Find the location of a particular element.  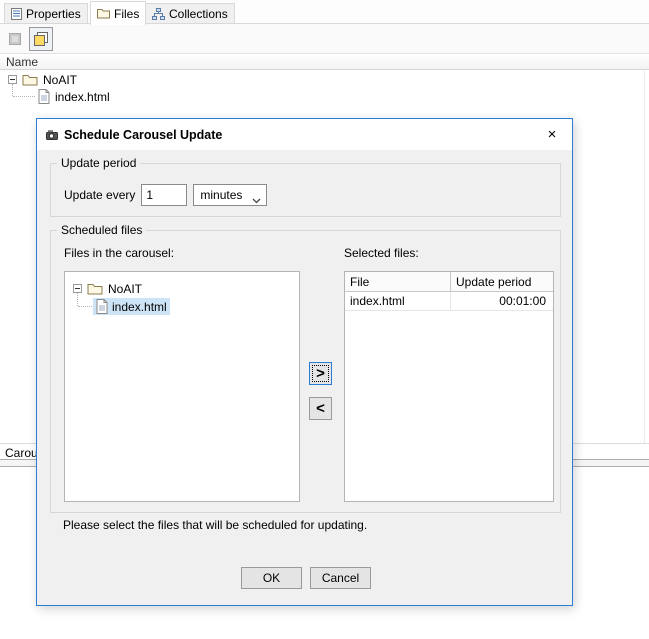

tab-collections-label: Collections is located at coordinates (198, 13).